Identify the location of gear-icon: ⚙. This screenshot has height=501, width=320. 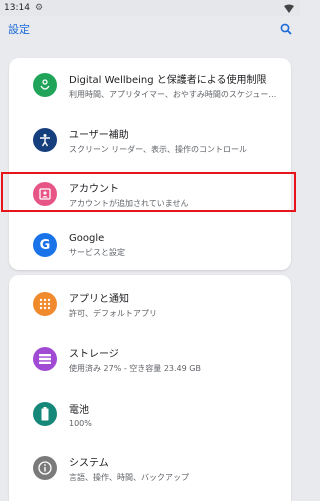
(39, 8).